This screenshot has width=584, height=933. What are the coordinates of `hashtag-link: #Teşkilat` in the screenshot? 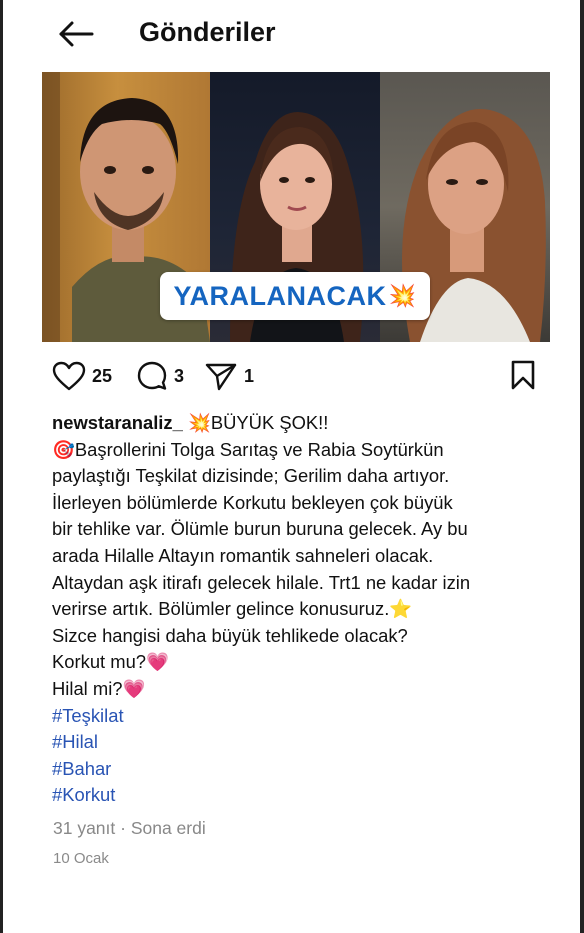 It's located at (297, 716).